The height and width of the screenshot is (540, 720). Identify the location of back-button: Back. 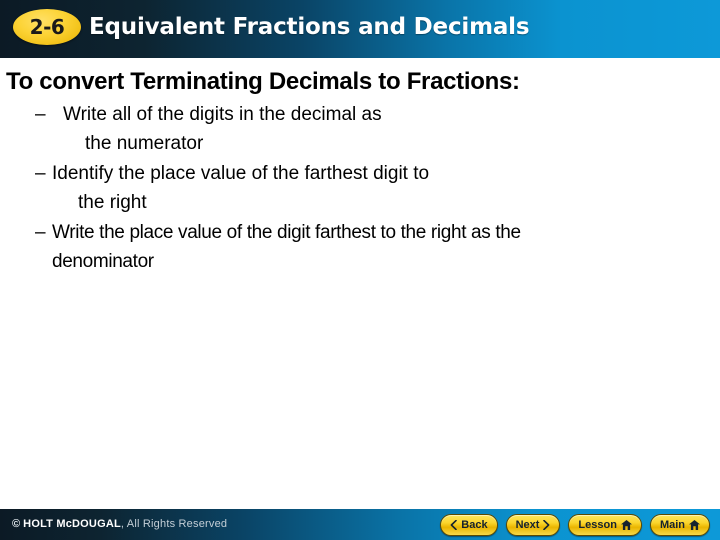
(469, 525).